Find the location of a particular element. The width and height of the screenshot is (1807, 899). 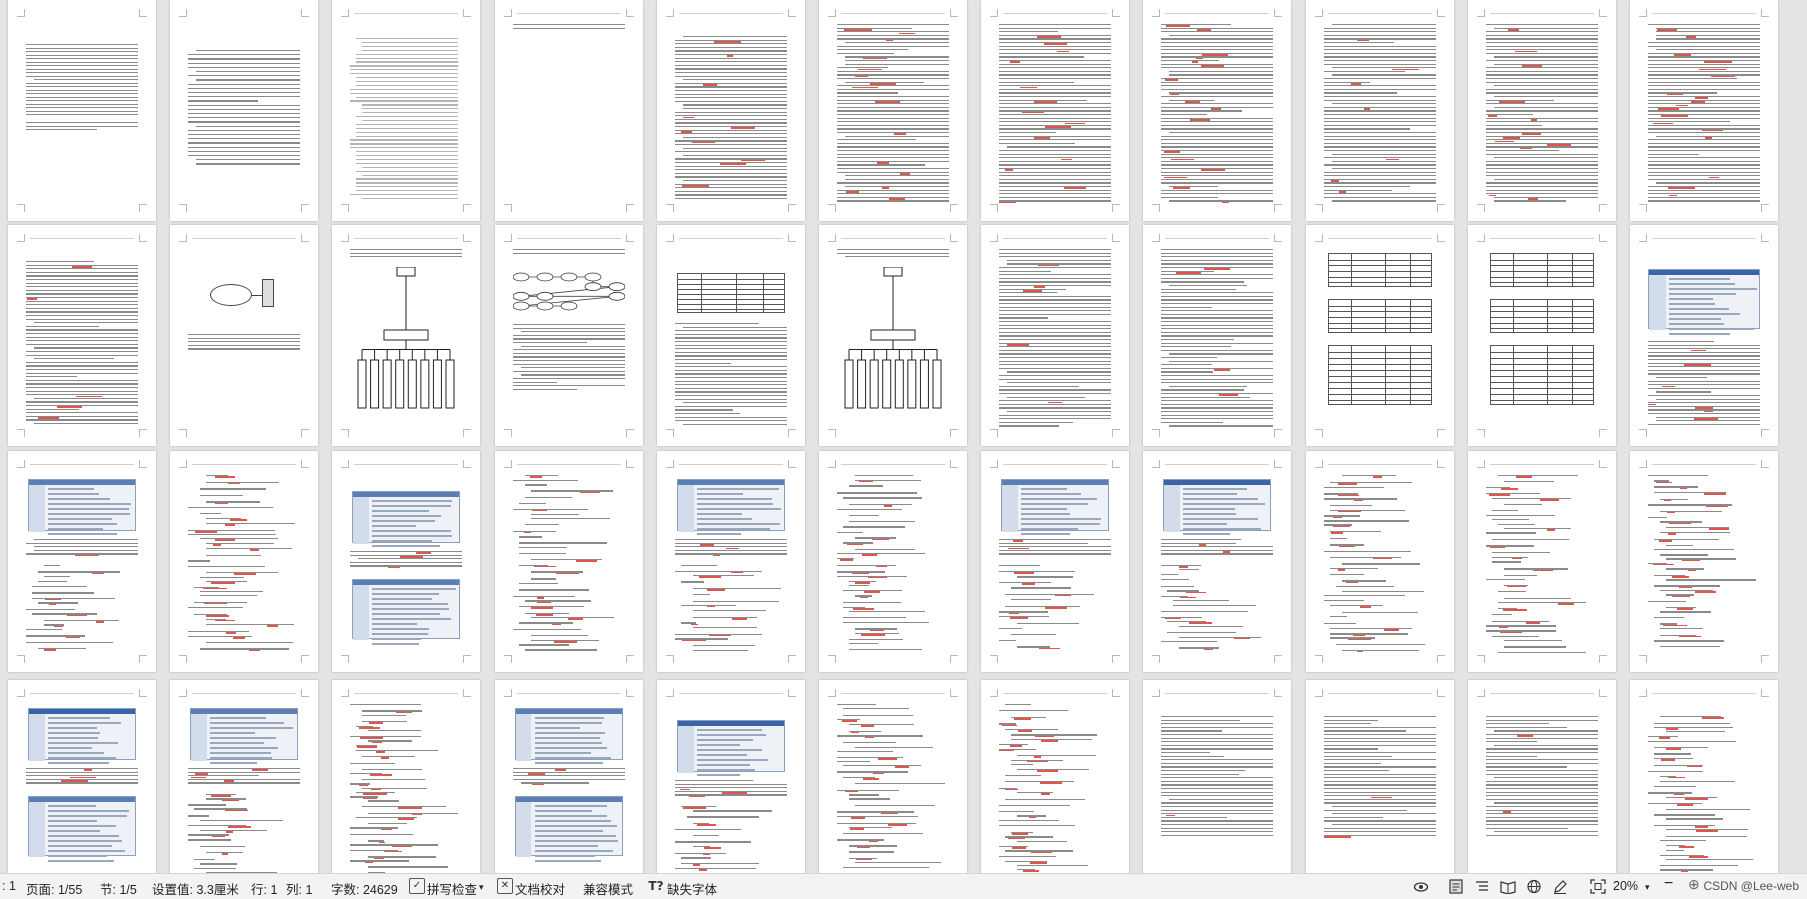

zoom-level: 20% is located at coordinates (1625, 886).